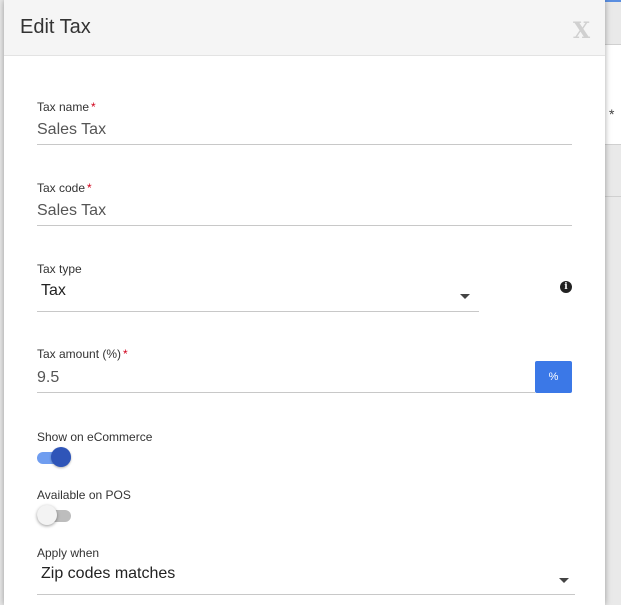 This screenshot has width=621, height=605. I want to click on tax-type-label: Tax type, so click(59, 269).